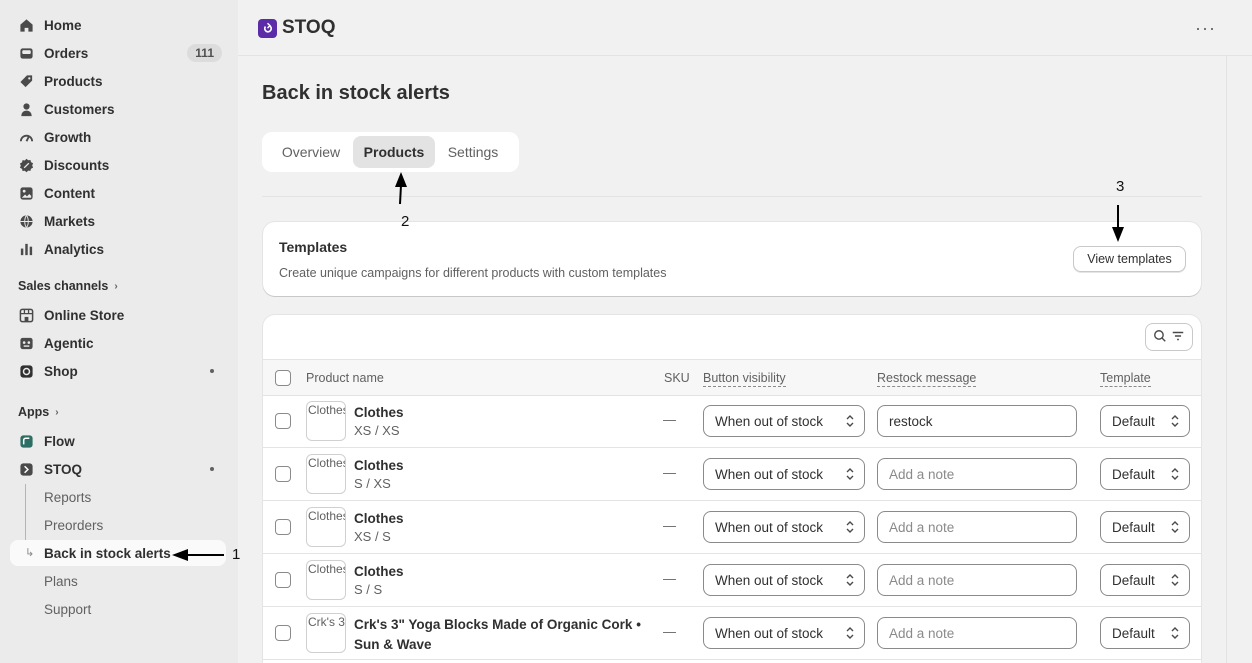 The image size is (1252, 663). I want to click on annotation-label-3: 3, so click(1120, 186).